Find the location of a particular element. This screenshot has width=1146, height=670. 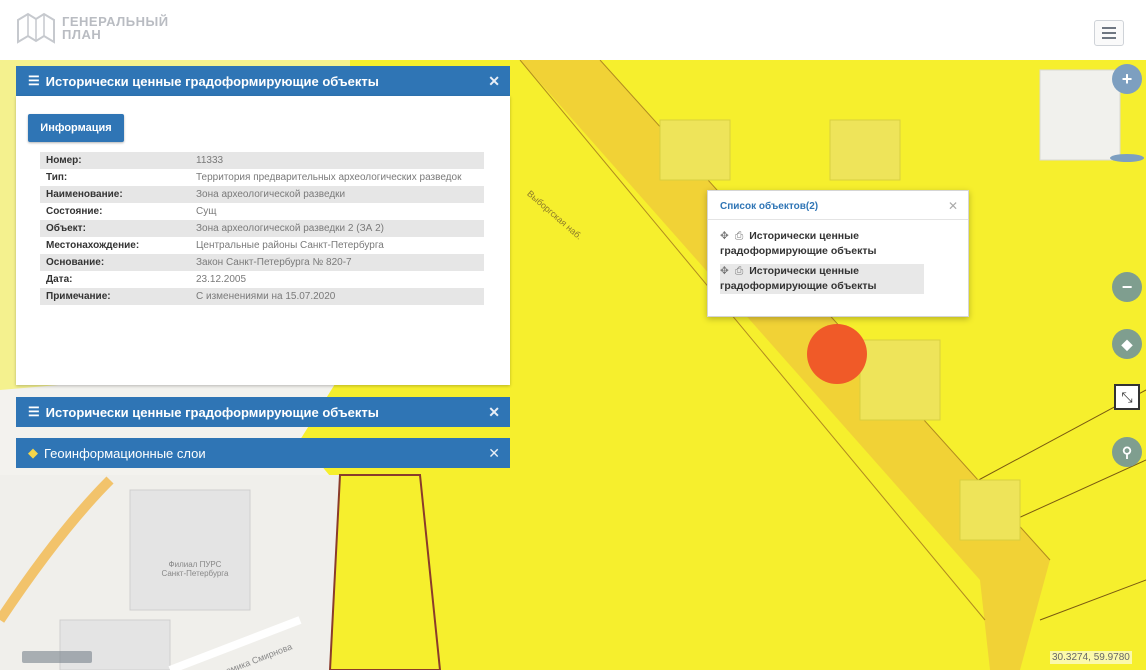

table-row: Примечание: С изменениями на 15.07.2020 is located at coordinates (262, 296).